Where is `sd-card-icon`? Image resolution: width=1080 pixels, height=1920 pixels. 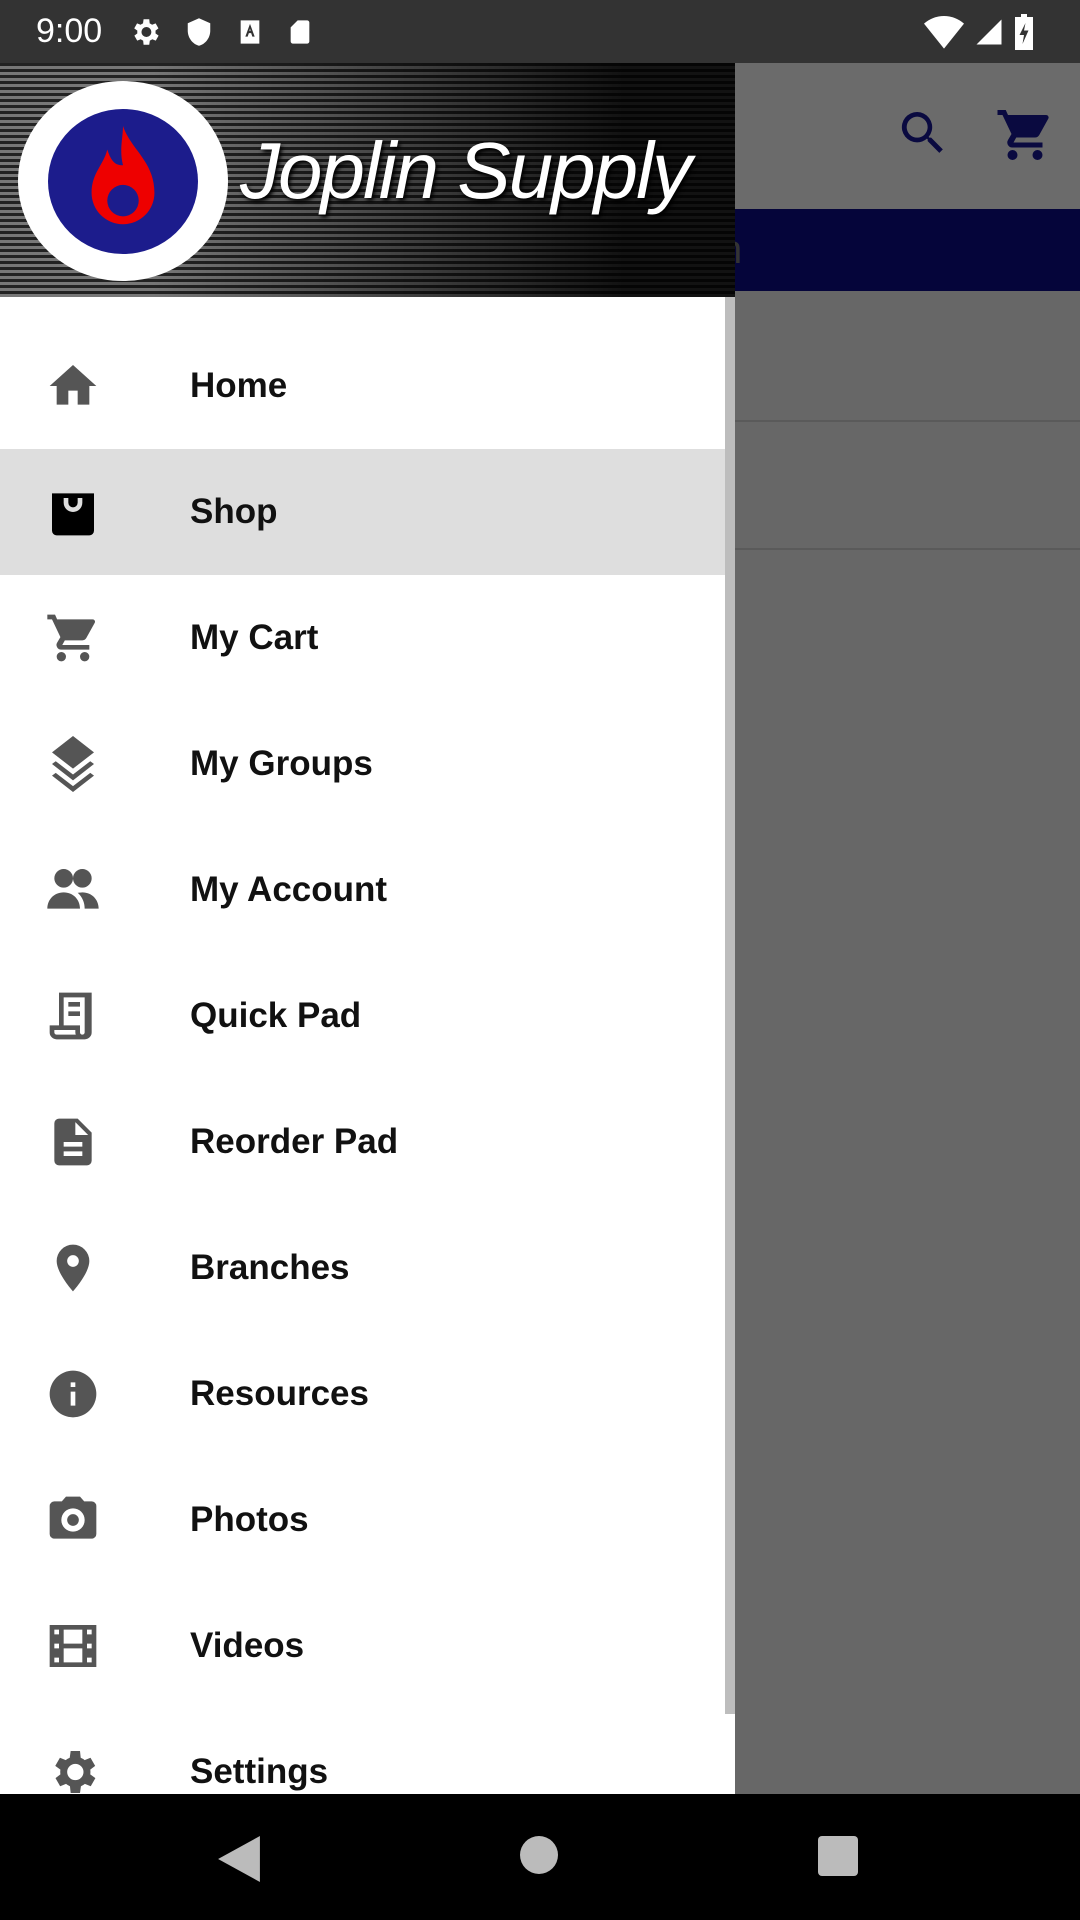 sd-card-icon is located at coordinates (300, 31).